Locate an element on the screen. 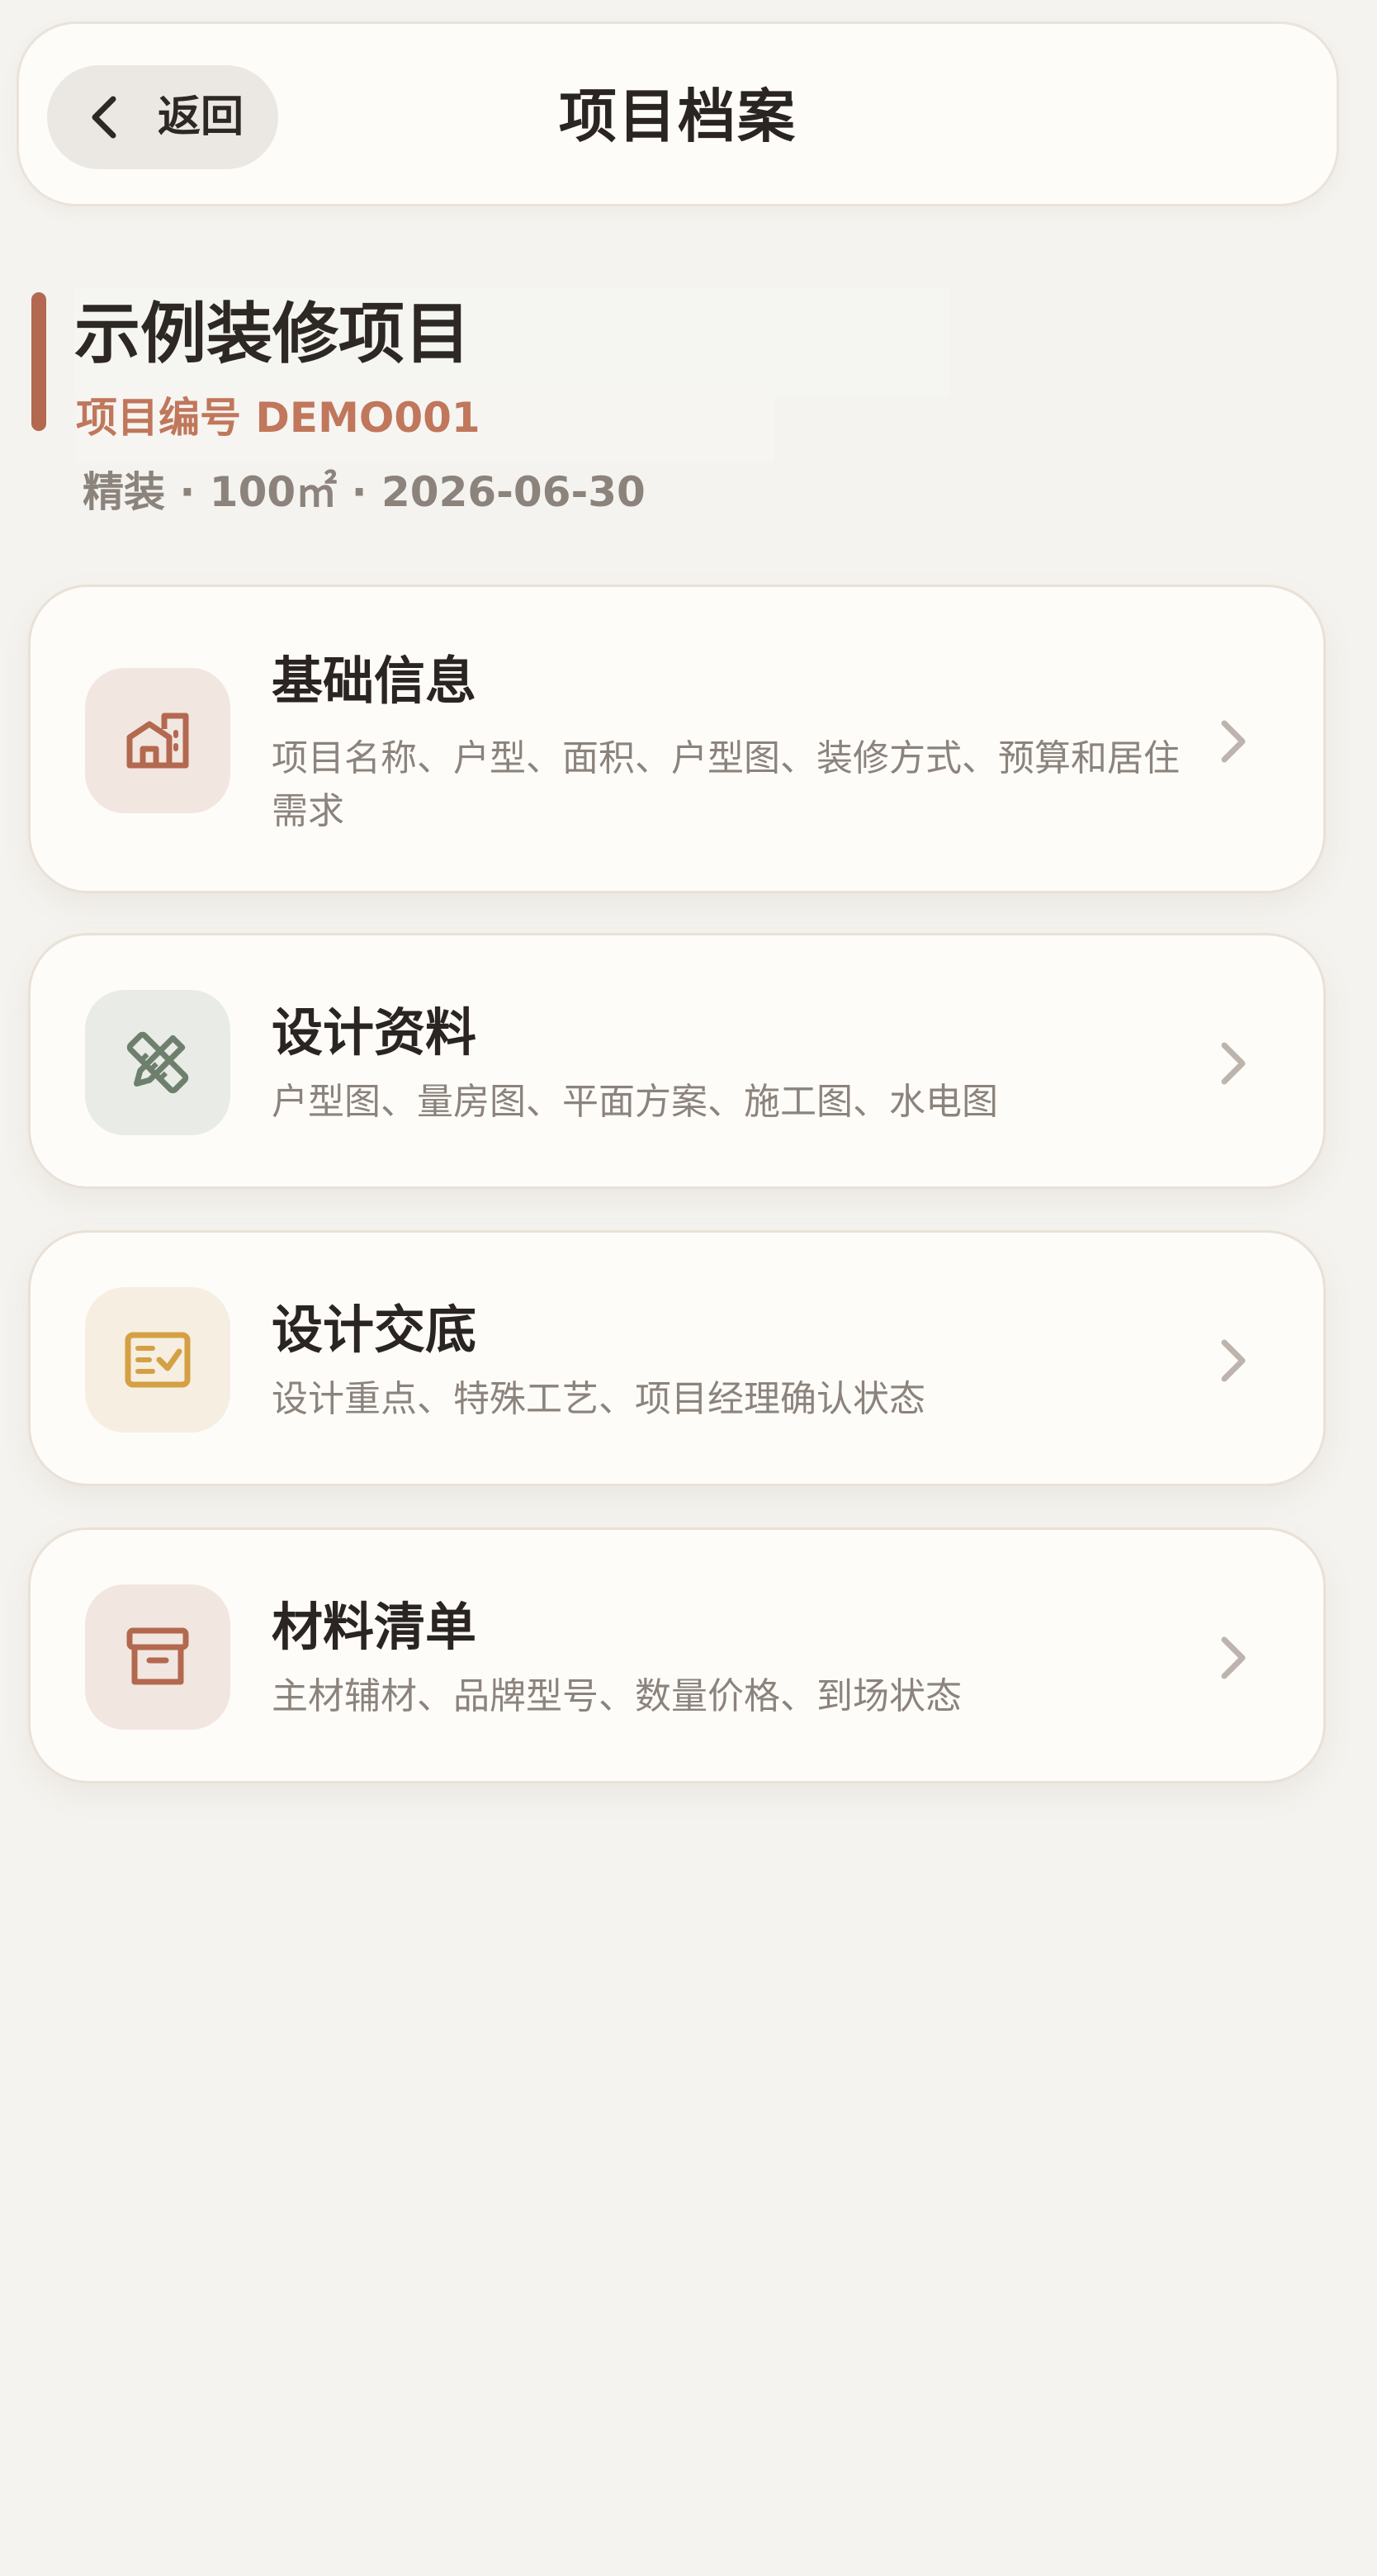 The height and width of the screenshot is (2576, 1377). project-name: 示例装修项目 is located at coordinates (512, 342).